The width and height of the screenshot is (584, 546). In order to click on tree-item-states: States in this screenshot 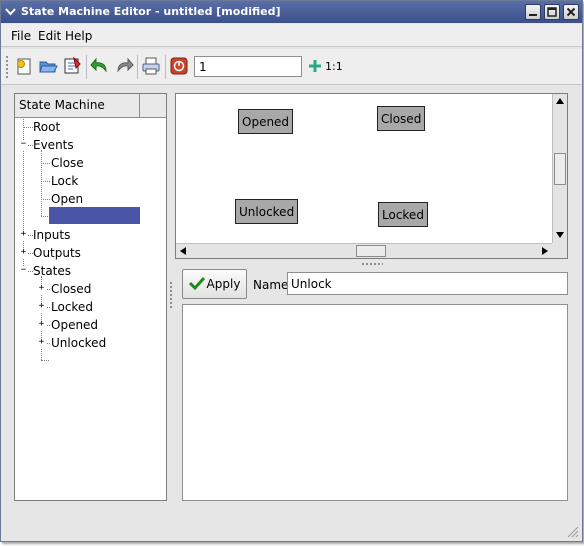, I will do `click(52, 271)`.